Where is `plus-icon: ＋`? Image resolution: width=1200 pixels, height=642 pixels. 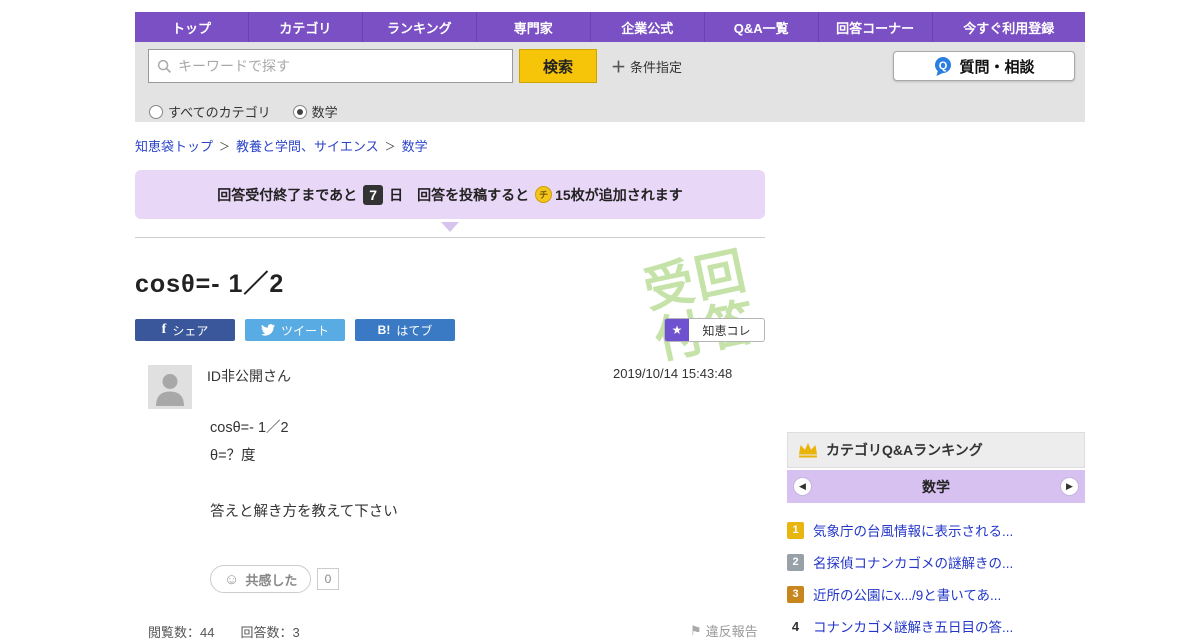 plus-icon: ＋ is located at coordinates (619, 67).